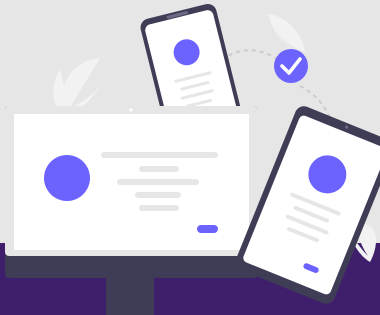  What do you see at coordinates (131, 110) in the screenshot?
I see `monitor-camera` at bounding box center [131, 110].